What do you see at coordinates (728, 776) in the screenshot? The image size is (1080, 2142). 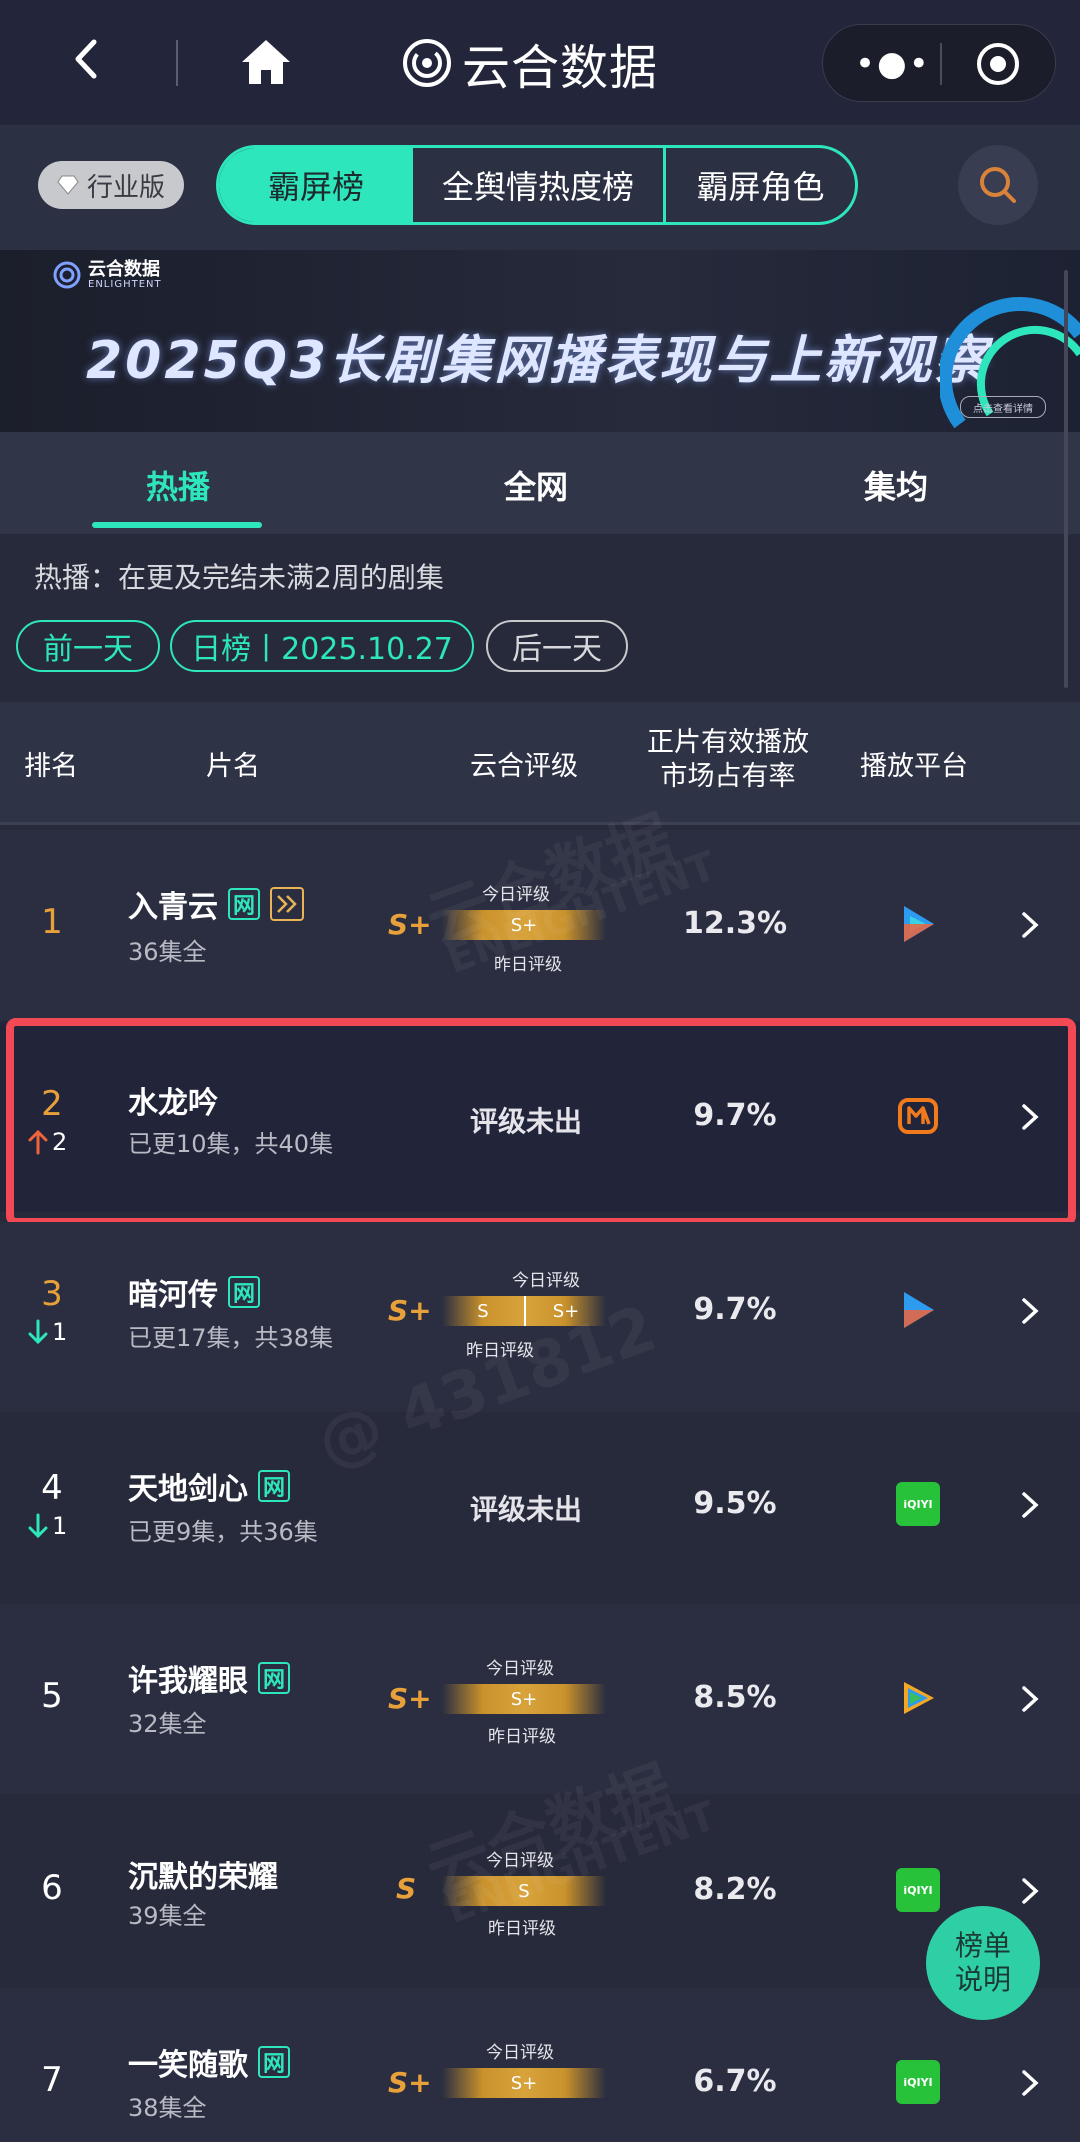 I see `column-market-share-line2: 市场占有率` at bounding box center [728, 776].